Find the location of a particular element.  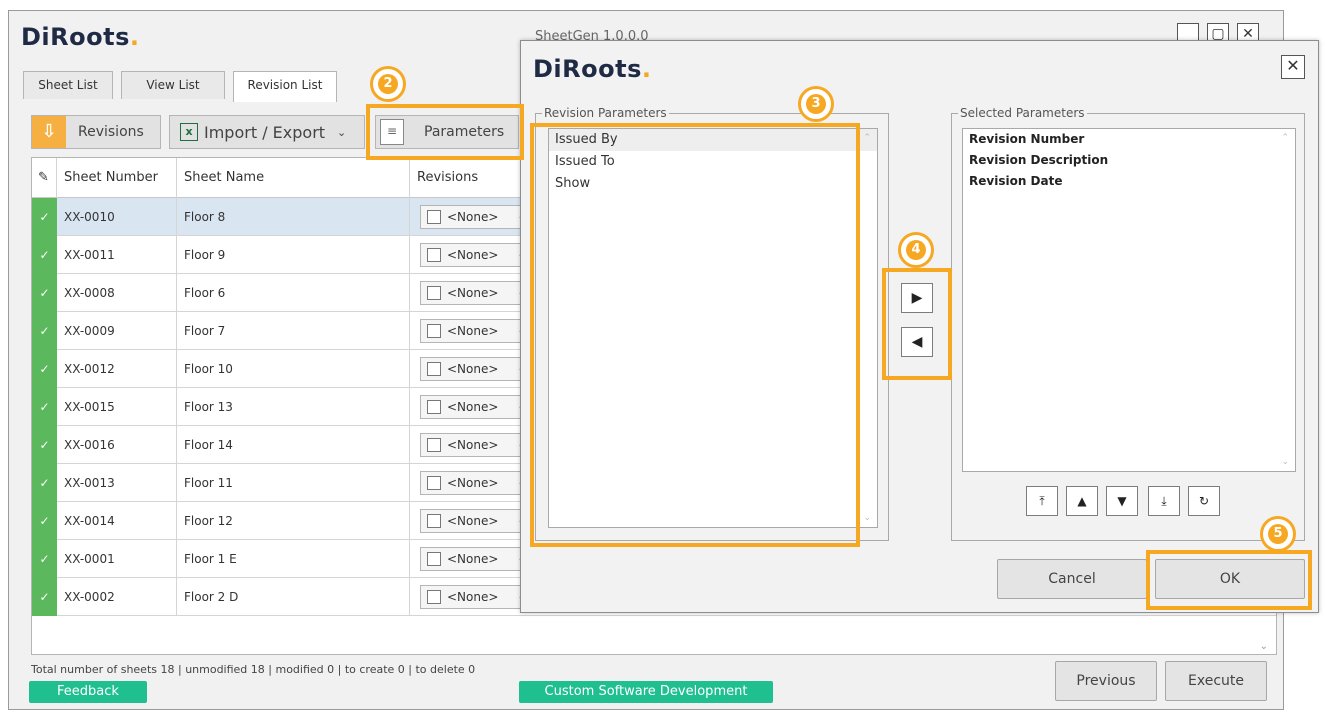

sheet-number-cell: XX-0014 is located at coordinates (117, 521).